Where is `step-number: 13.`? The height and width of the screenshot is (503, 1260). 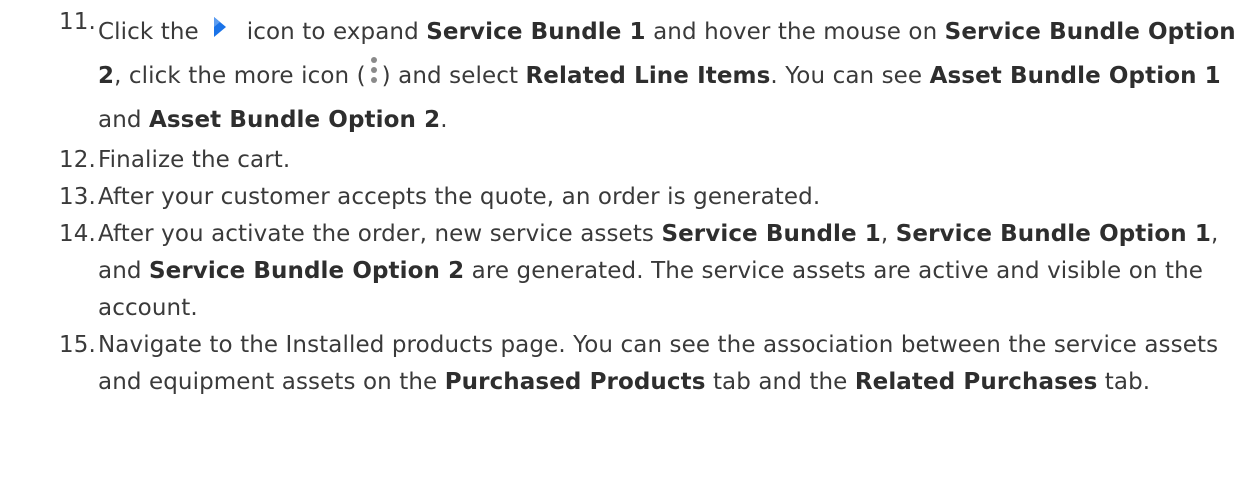 step-number: 13. is located at coordinates (77, 197).